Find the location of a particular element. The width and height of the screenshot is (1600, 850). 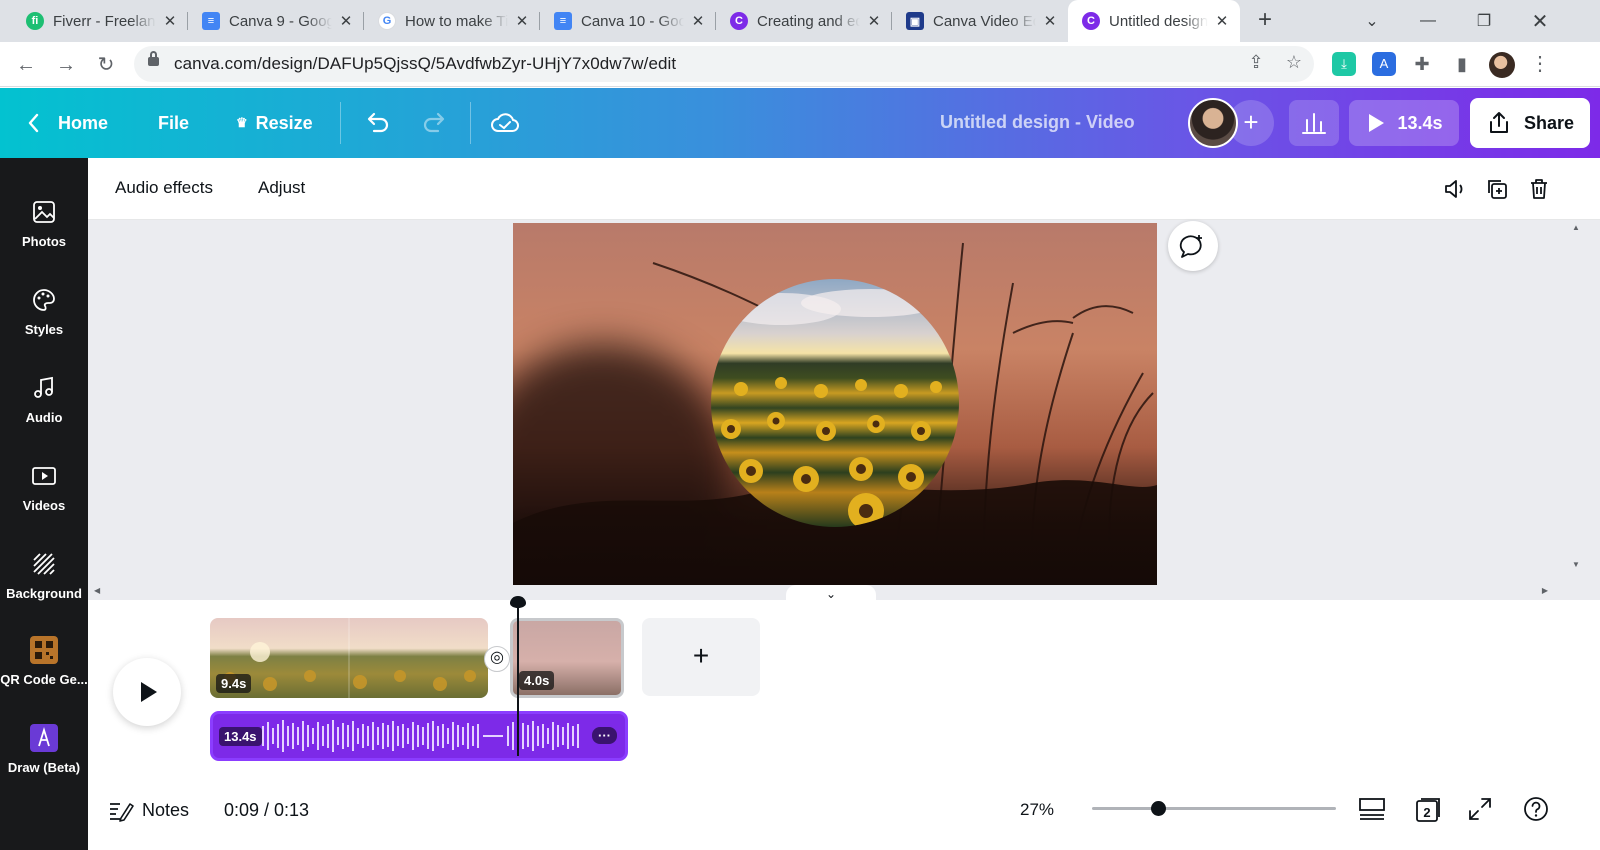

collapse-timeline-button: ⌄ is located at coordinates (831, 593).